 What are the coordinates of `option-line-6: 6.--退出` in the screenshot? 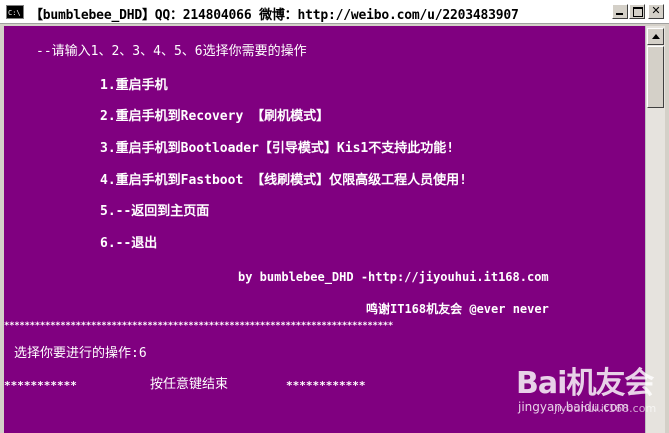 It's located at (129, 243).